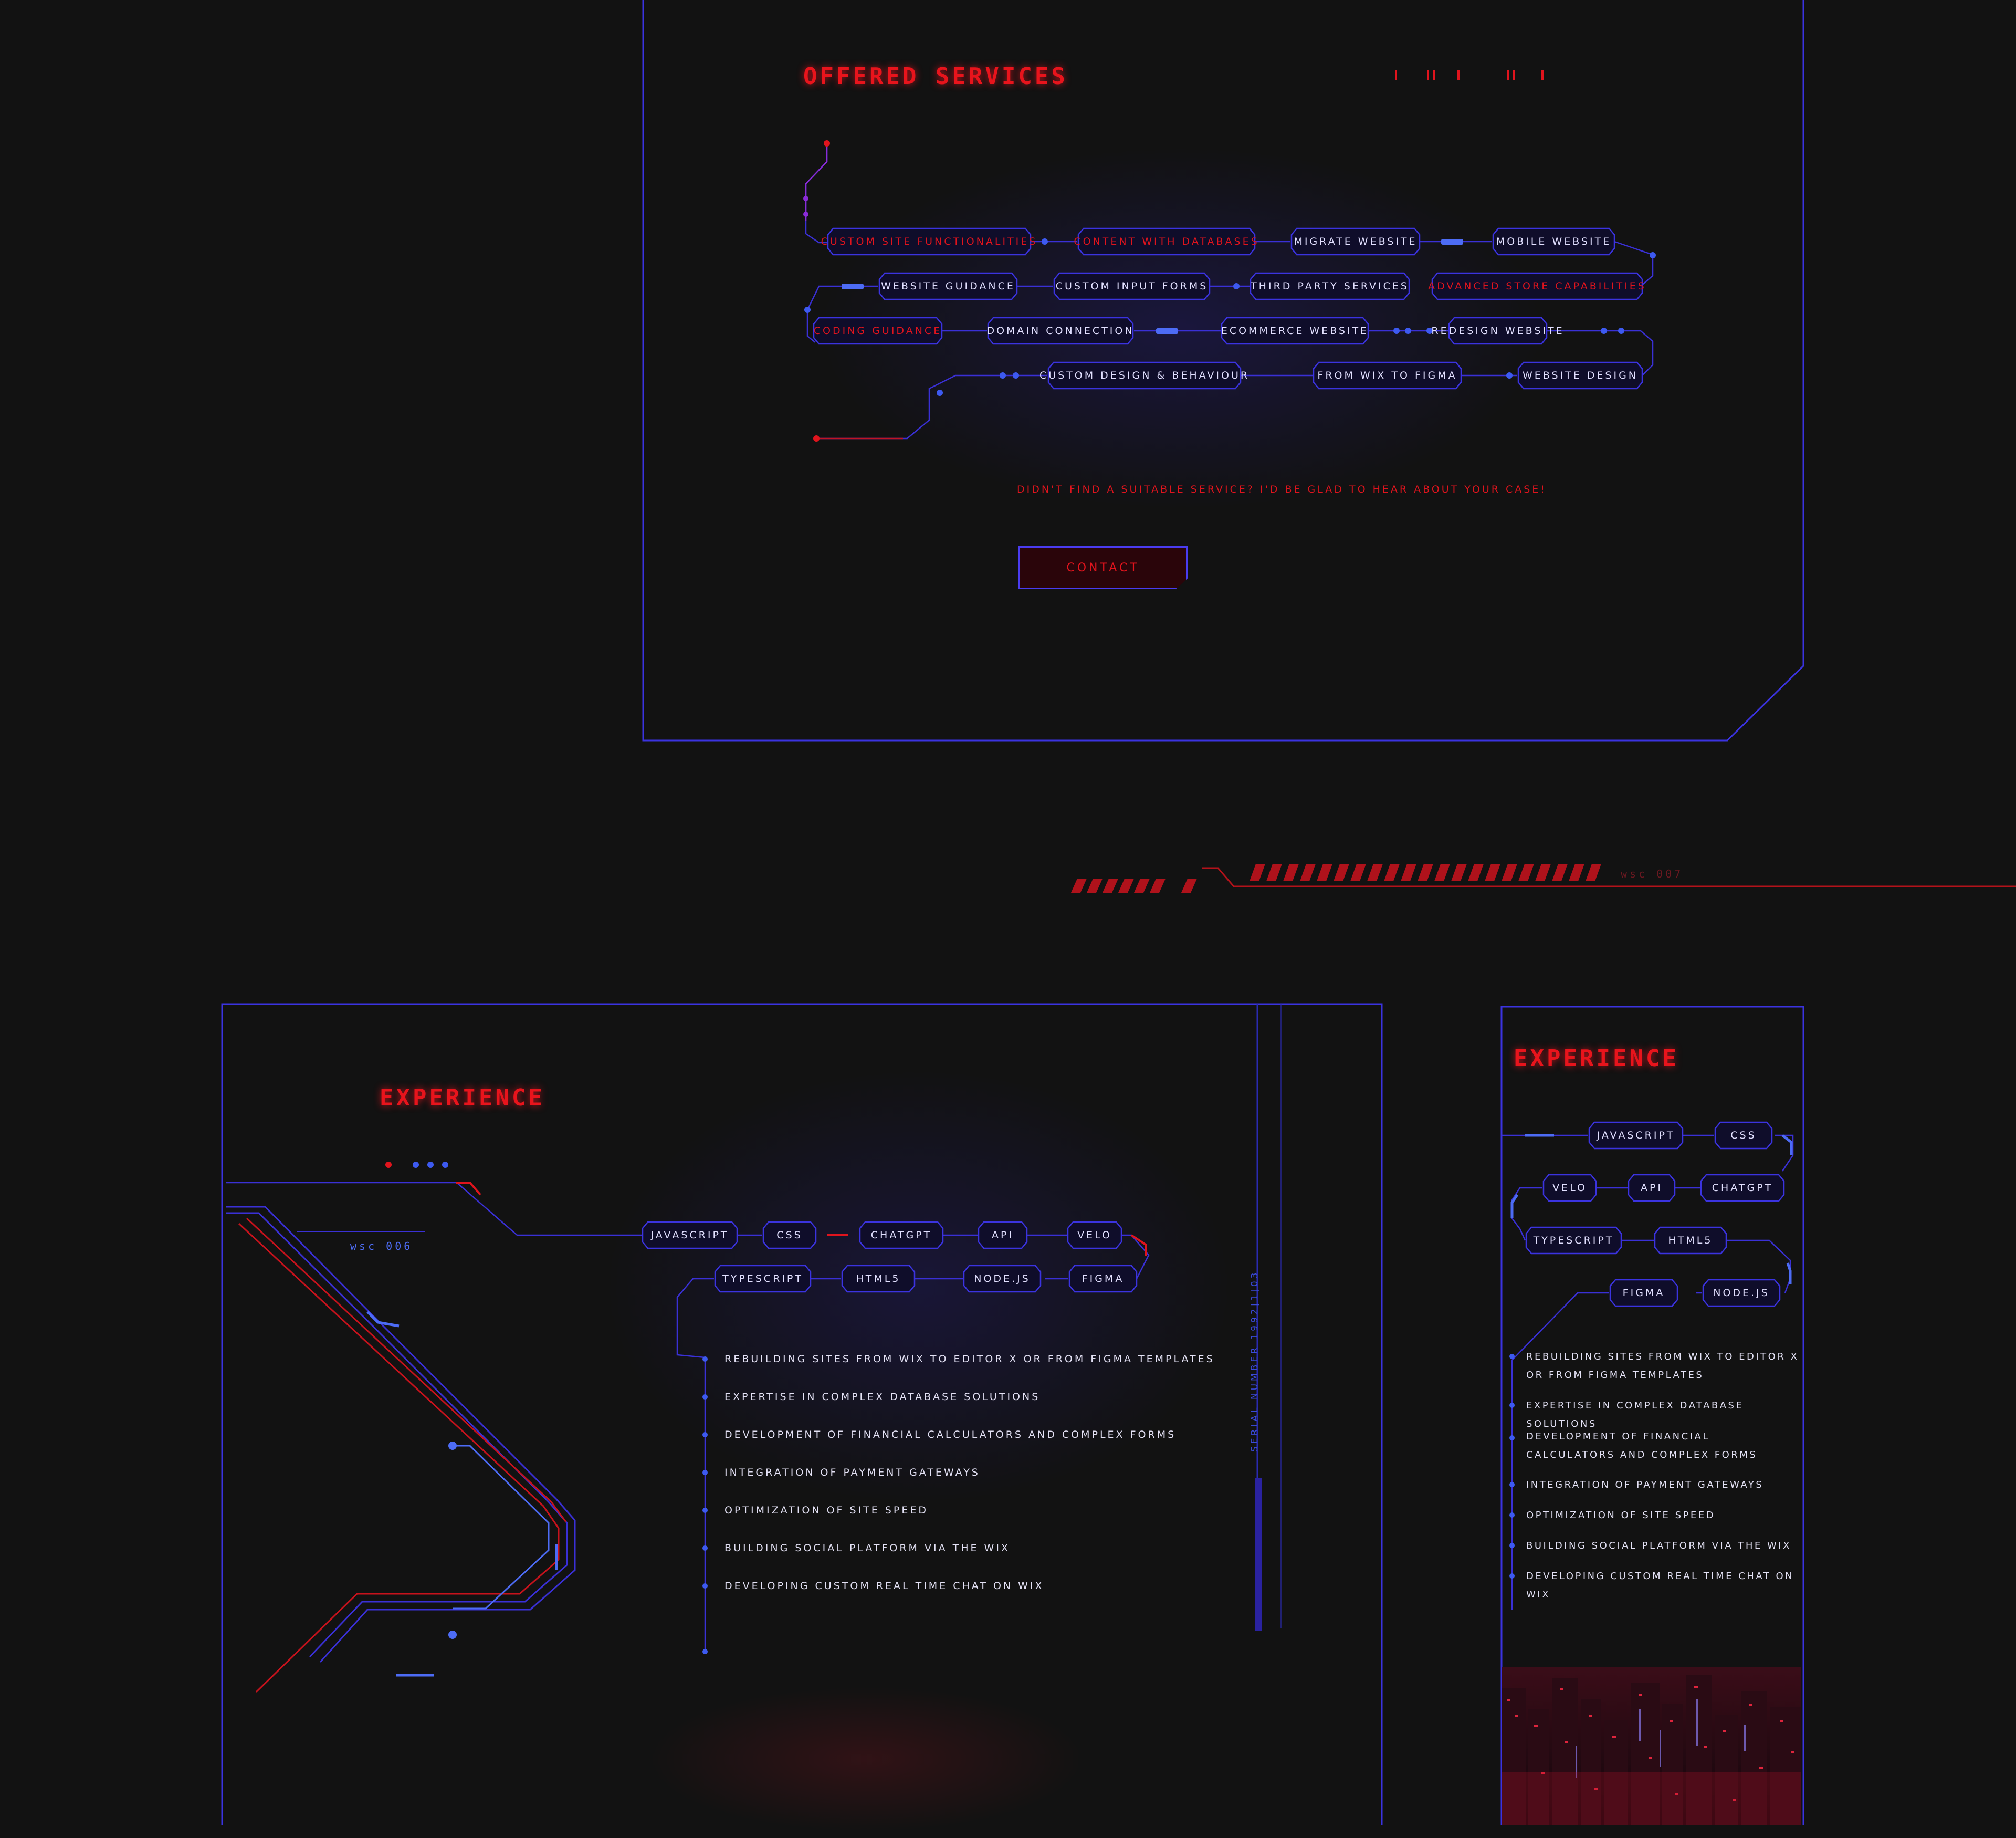 This screenshot has height=1838, width=2016. I want to click on service-tag: Migrate website, so click(1355, 241).